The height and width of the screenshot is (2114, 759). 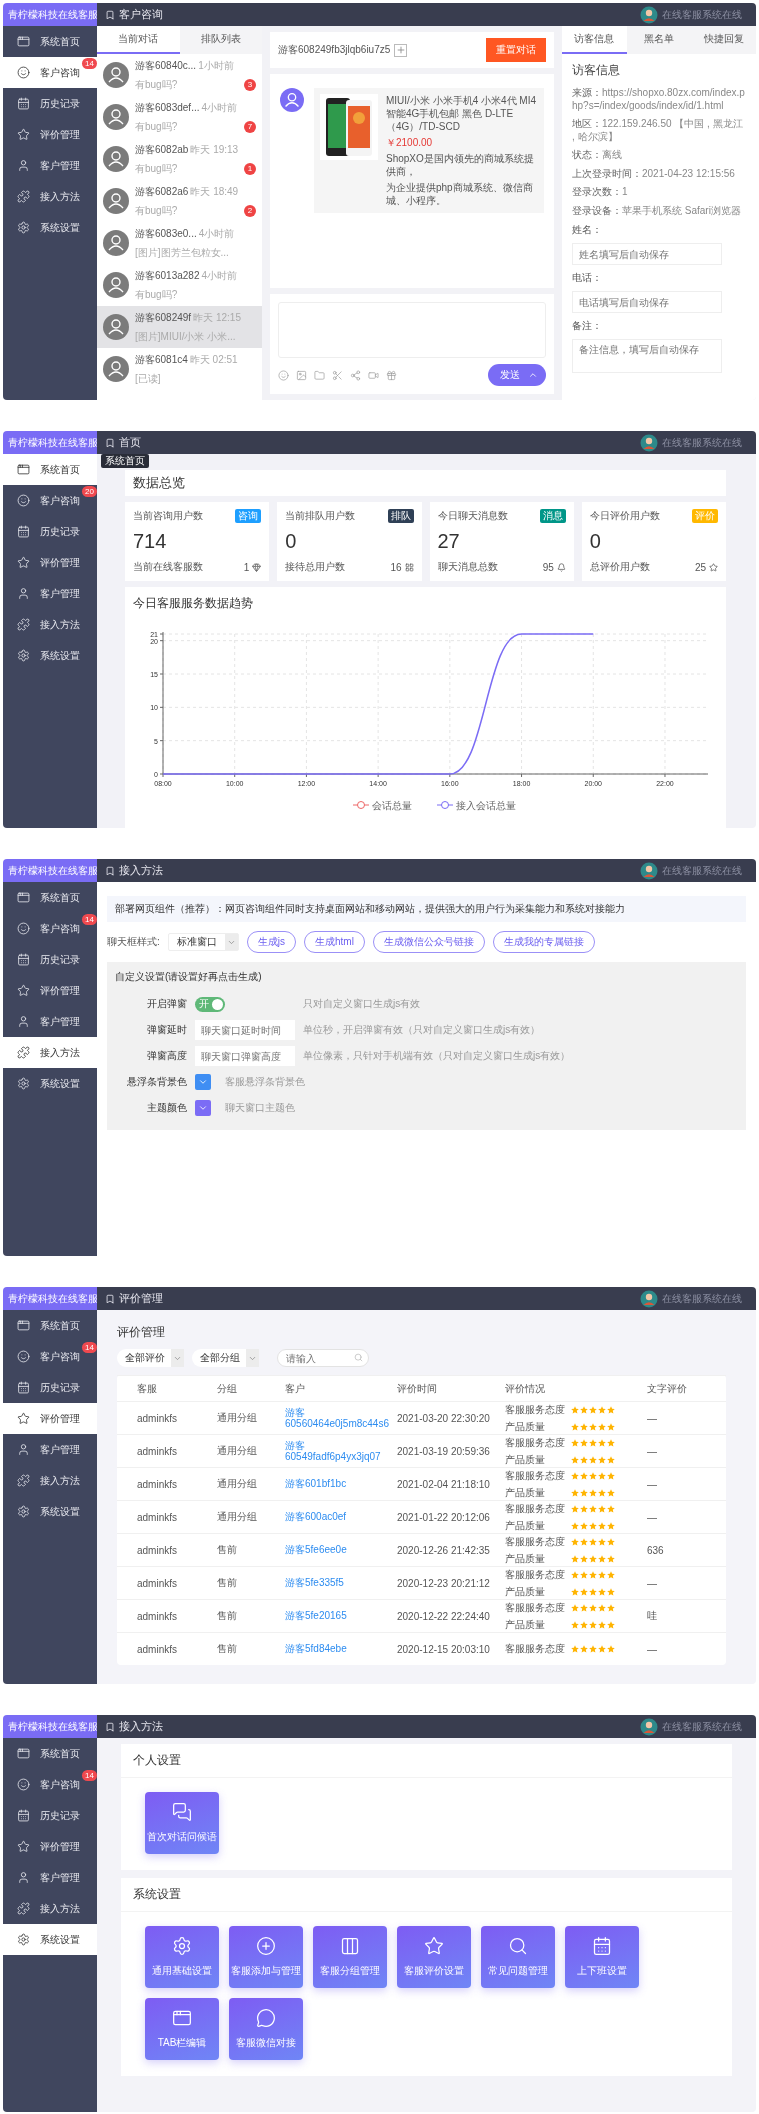 What do you see at coordinates (602, 1957) in the screenshot?
I see `settings-tile: 上下班设置` at bounding box center [602, 1957].